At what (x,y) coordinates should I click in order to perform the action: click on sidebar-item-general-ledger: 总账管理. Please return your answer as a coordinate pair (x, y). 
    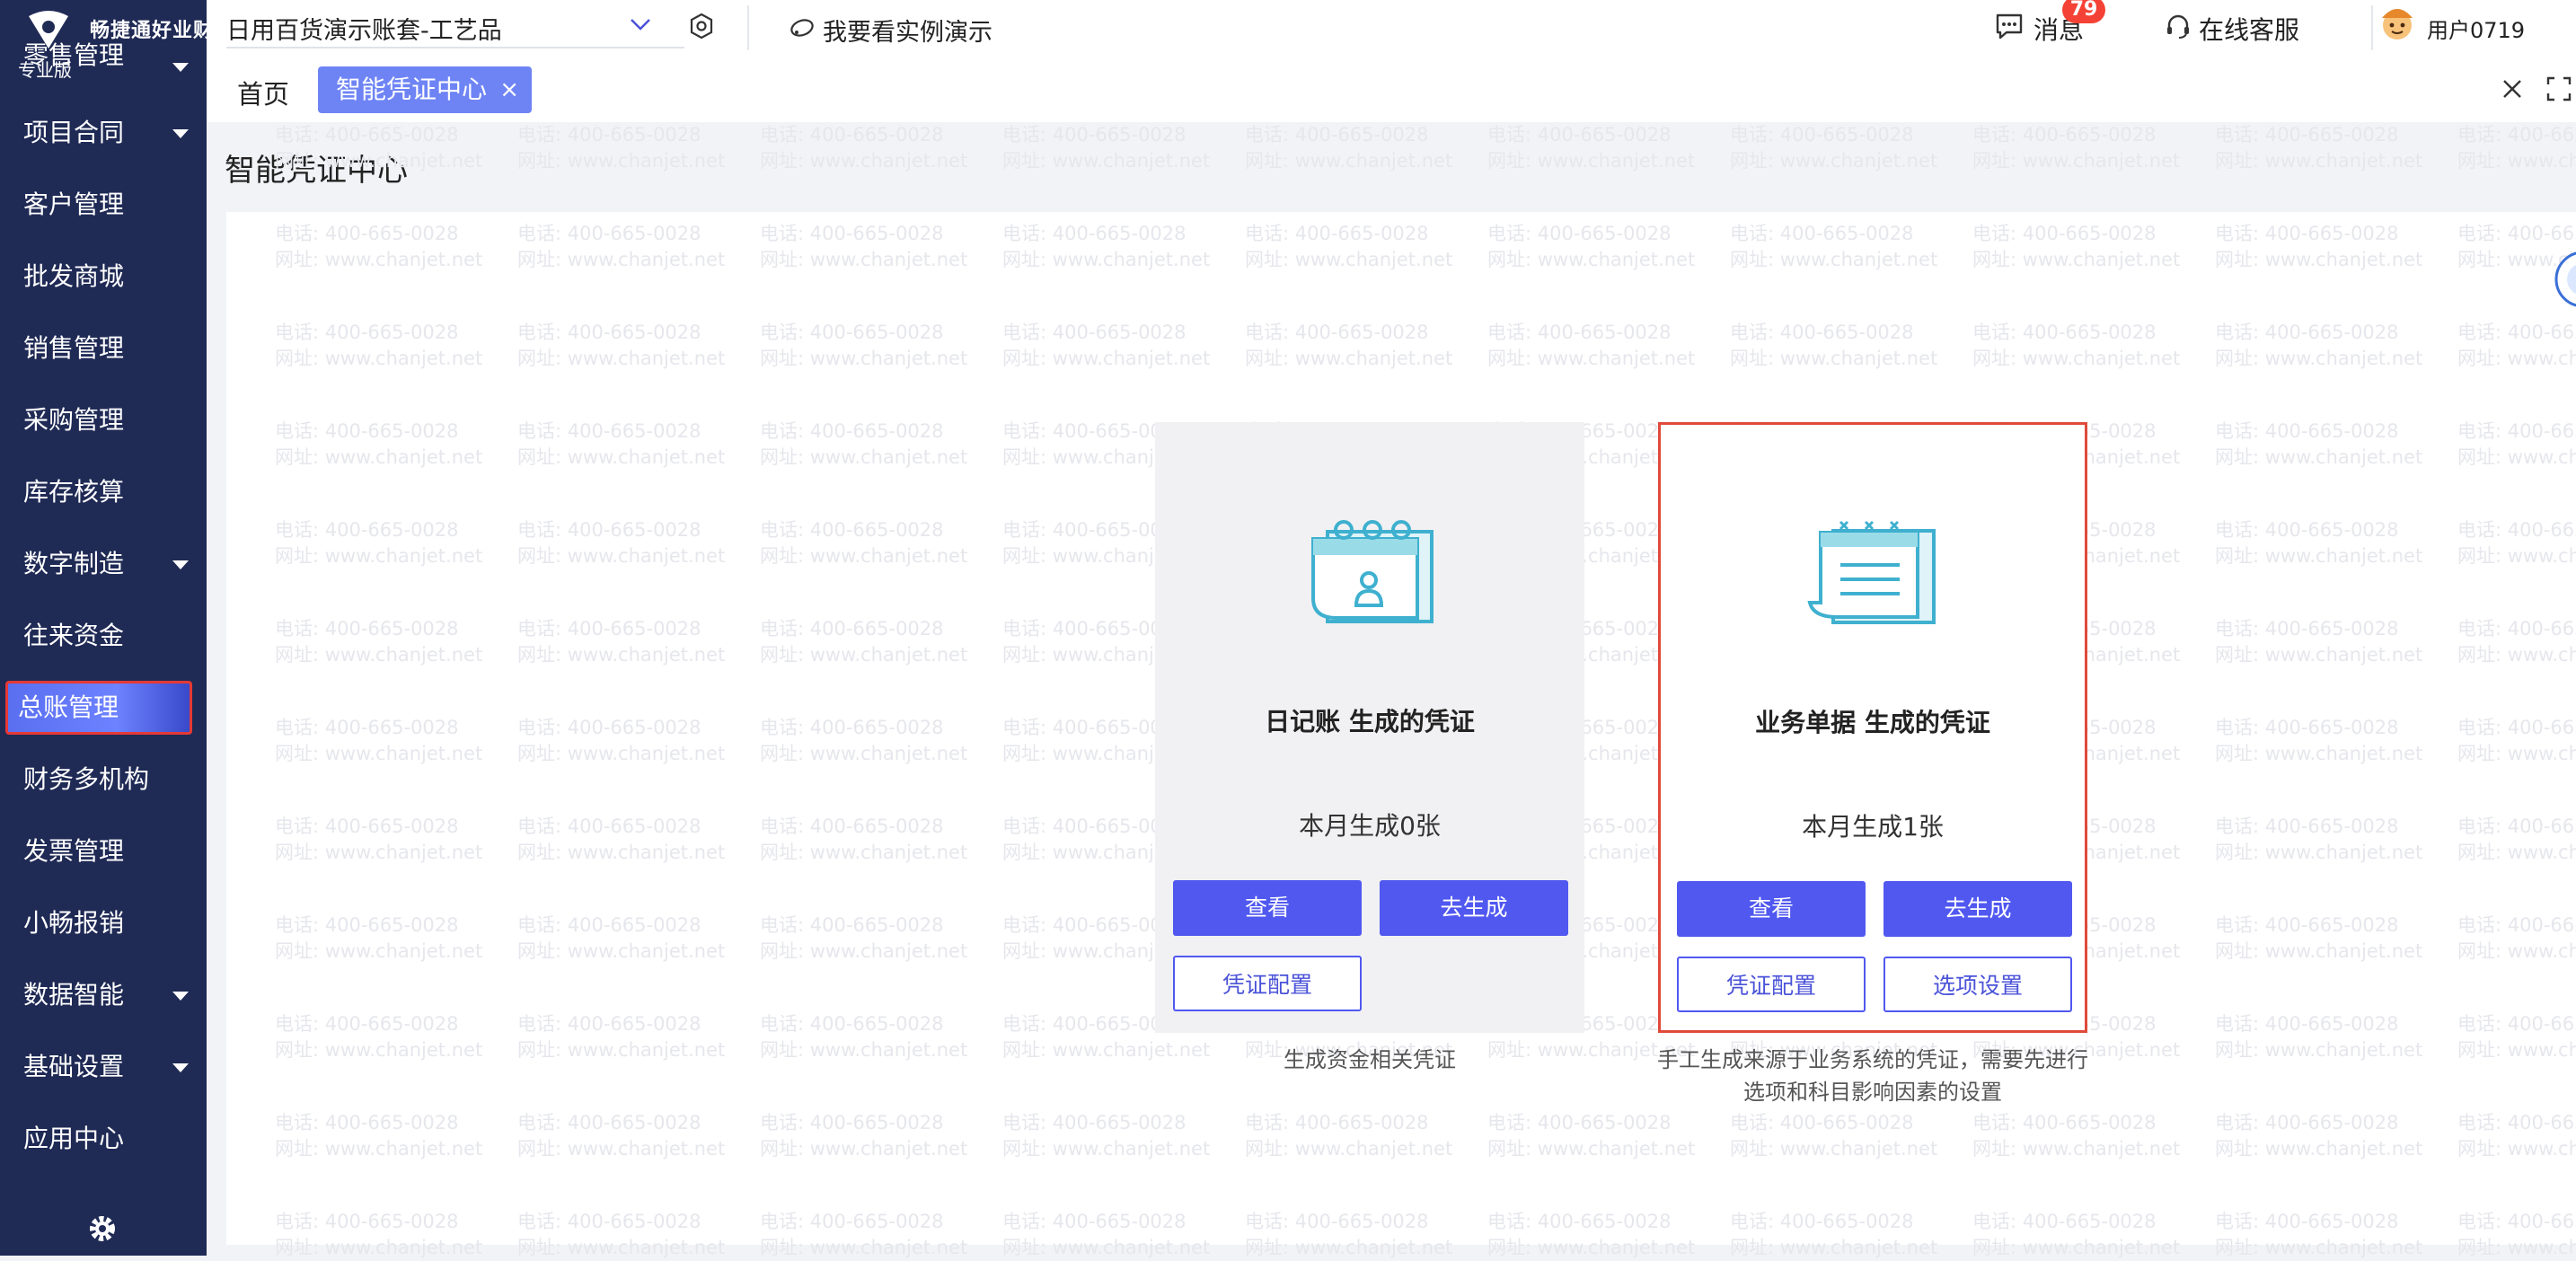
    Looking at the image, I should click on (103, 708).